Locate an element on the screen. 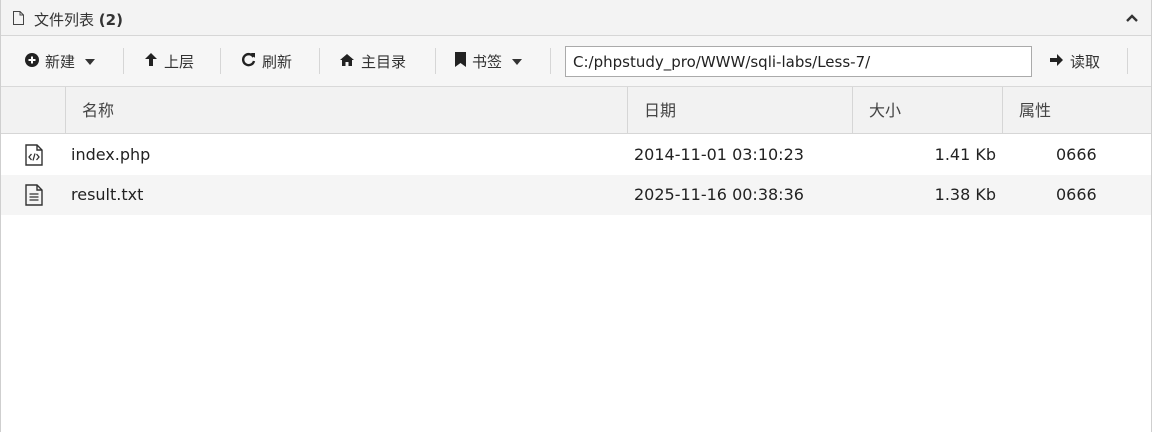 The width and height of the screenshot is (1152, 432). refresh-button: 刷新 is located at coordinates (266, 61).